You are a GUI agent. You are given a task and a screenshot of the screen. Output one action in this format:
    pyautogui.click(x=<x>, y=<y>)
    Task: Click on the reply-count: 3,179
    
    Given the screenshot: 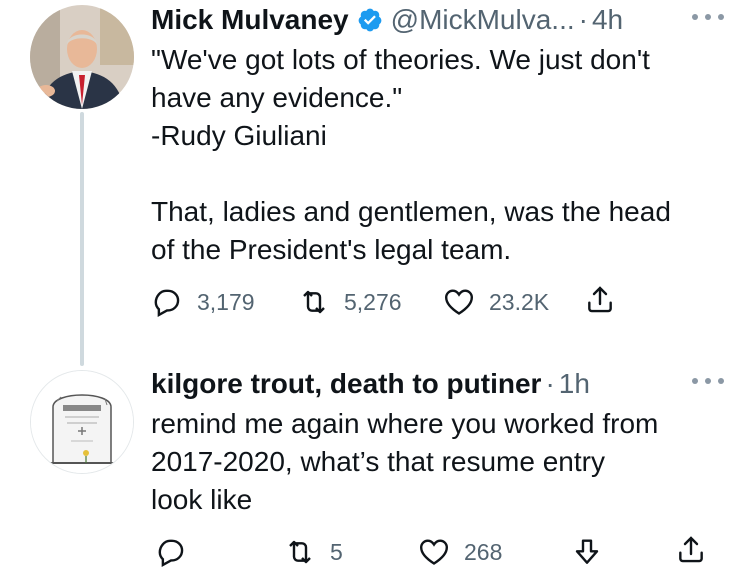 What is the action you would take?
    pyautogui.click(x=226, y=301)
    